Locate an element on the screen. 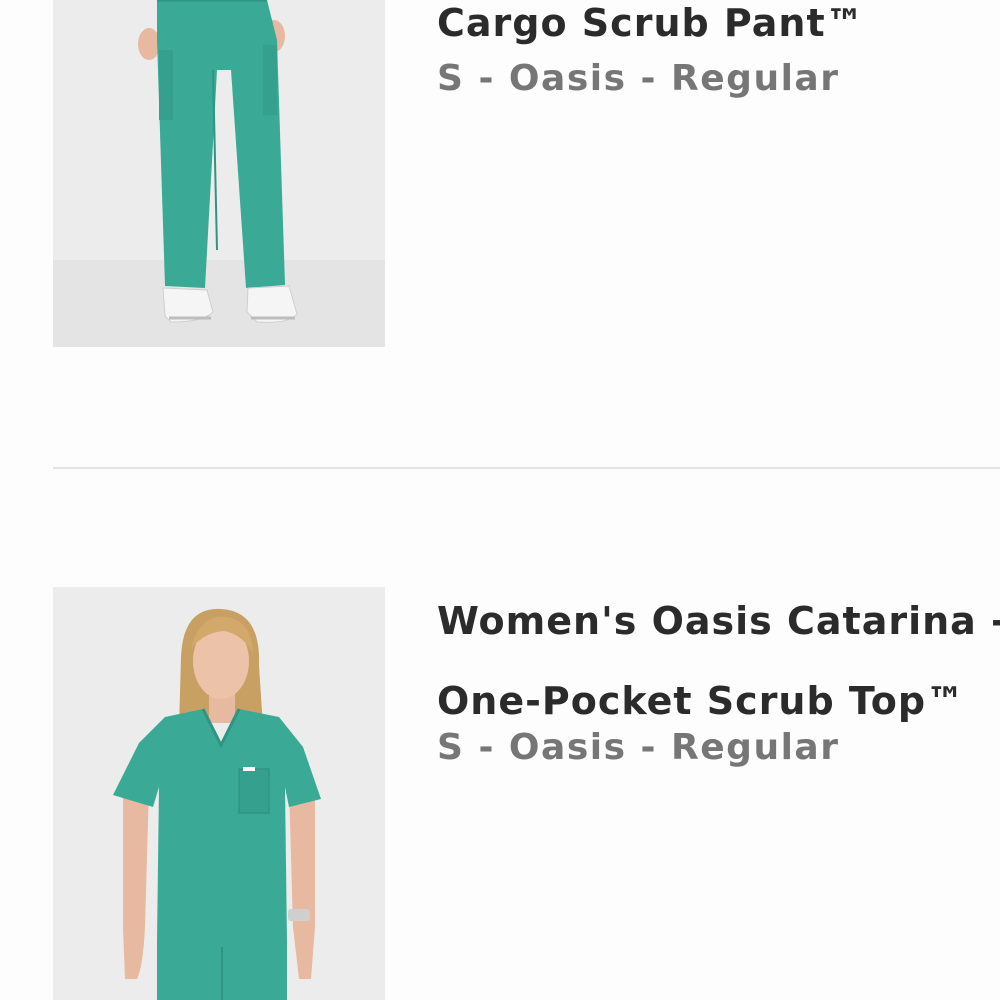 The width and height of the screenshot is (1000, 1000). product-image-pants is located at coordinates (219, 173).